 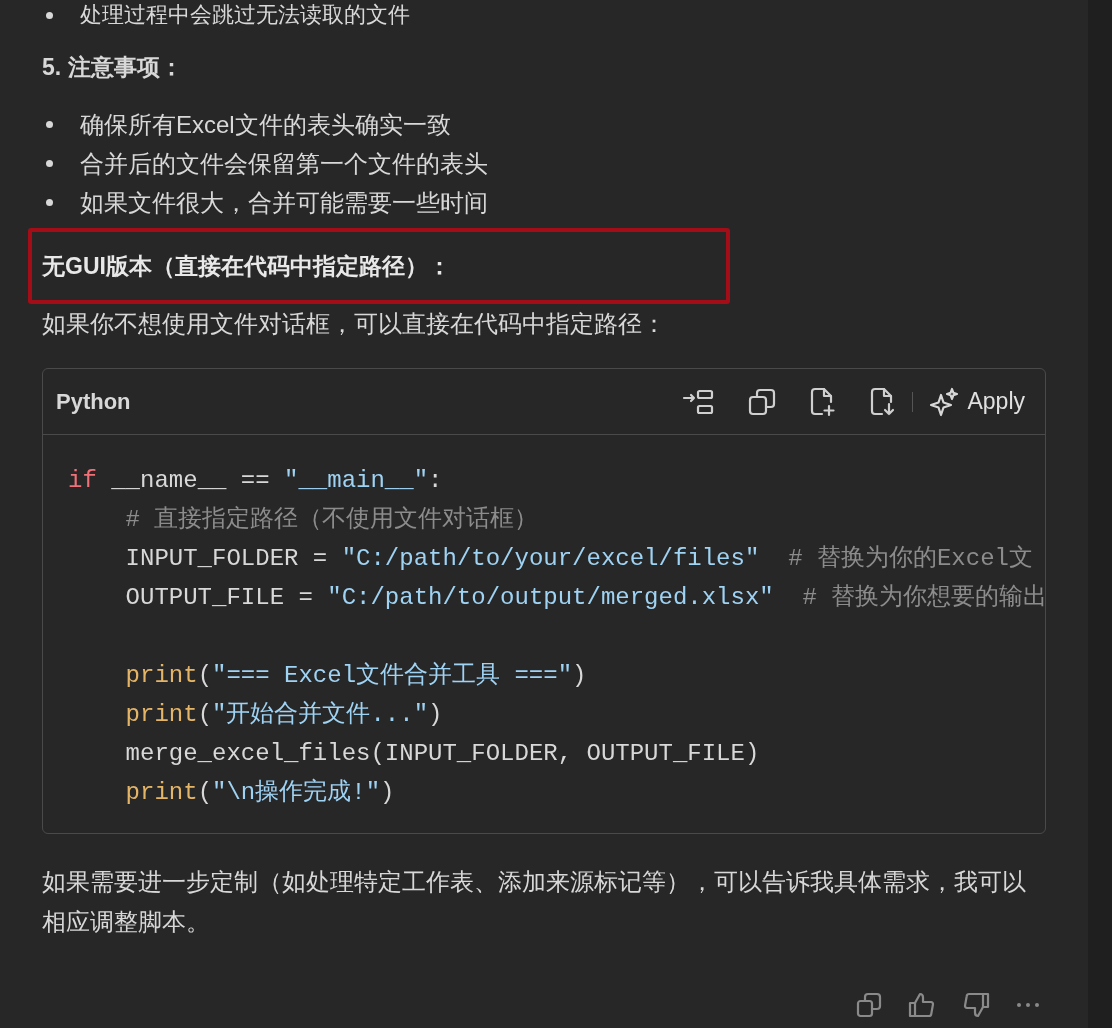 What do you see at coordinates (255, 481) in the screenshot?
I see `code-line: if __name__ == "__main__":` at bounding box center [255, 481].